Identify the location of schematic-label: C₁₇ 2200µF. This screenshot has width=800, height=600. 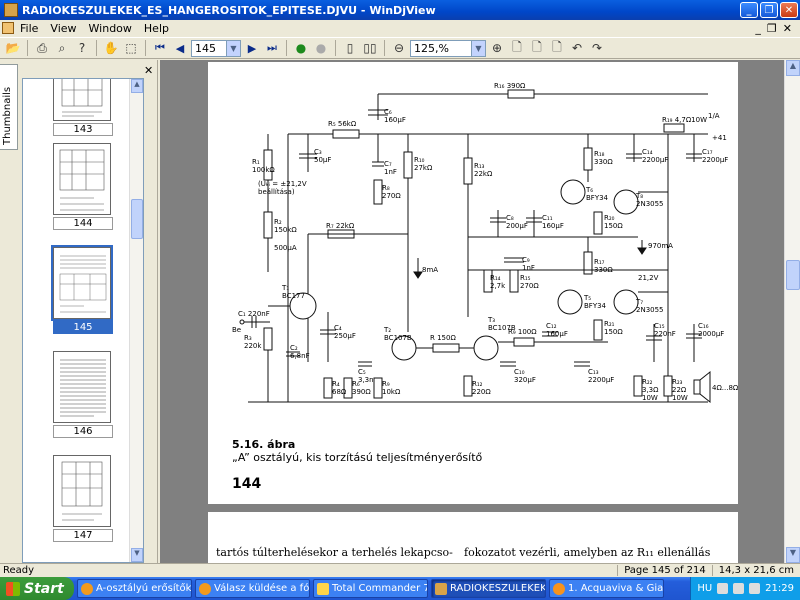
(715, 156).